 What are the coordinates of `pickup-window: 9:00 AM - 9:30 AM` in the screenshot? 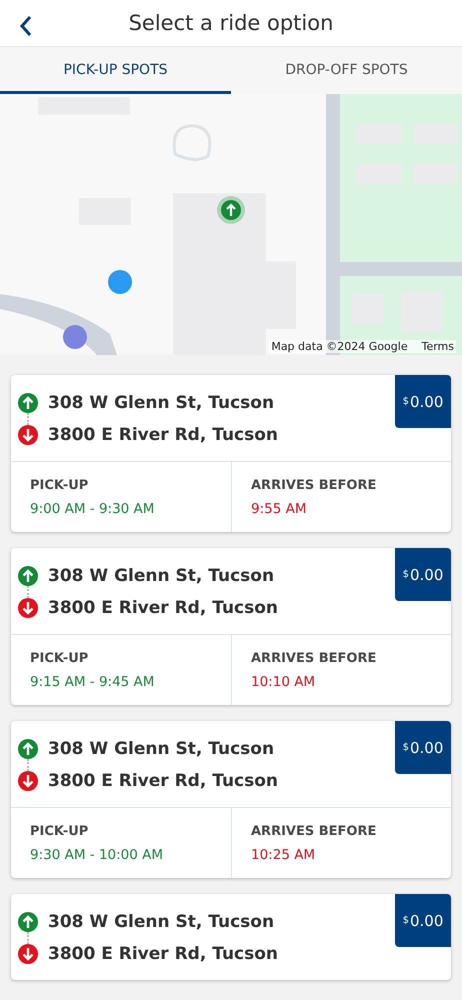 It's located at (130, 509).